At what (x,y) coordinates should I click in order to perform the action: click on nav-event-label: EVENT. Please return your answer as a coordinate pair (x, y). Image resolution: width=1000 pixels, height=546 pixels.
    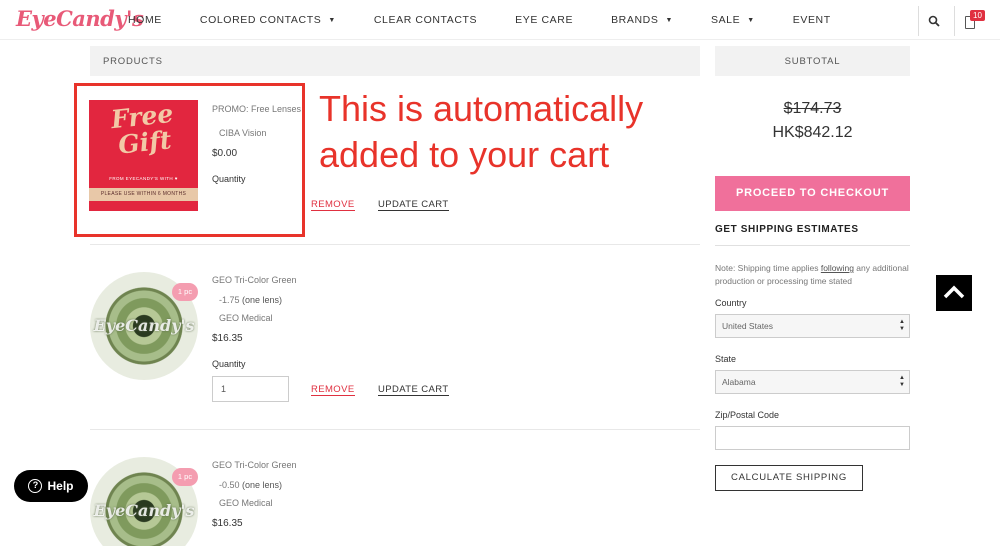
    Looking at the image, I should click on (811, 20).